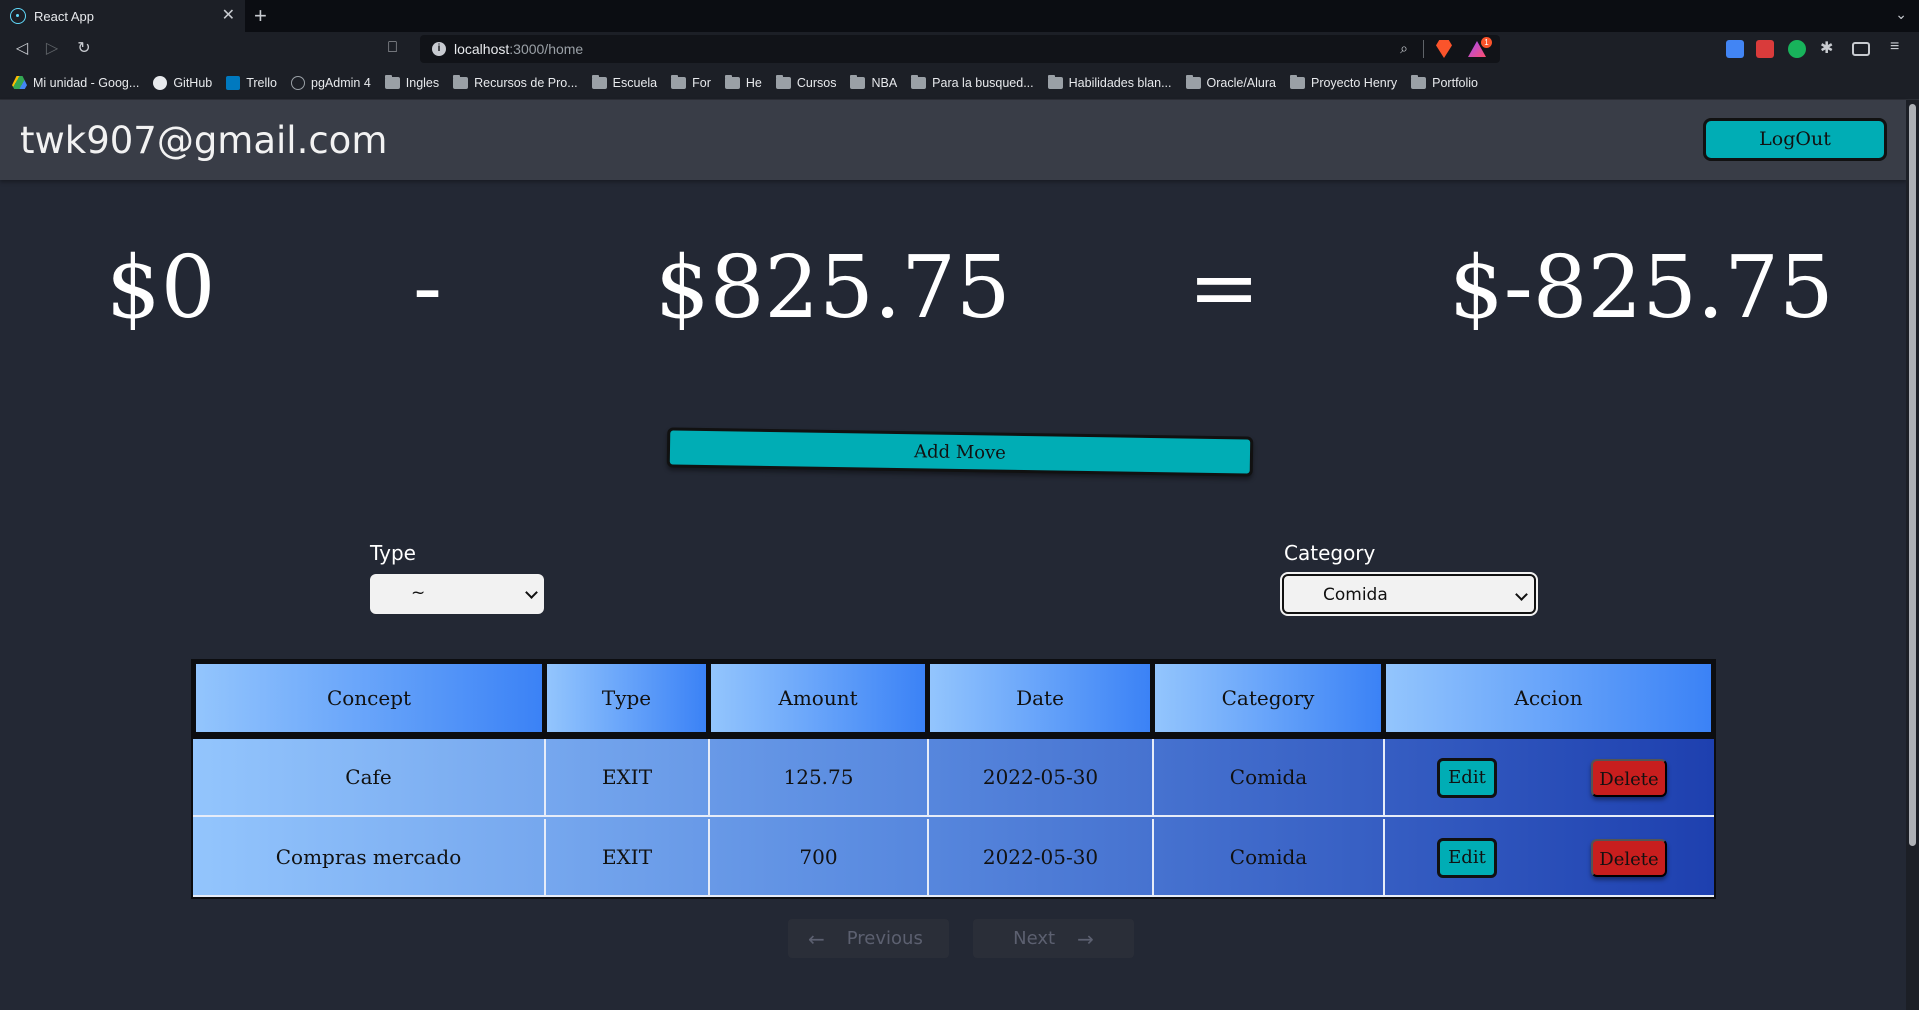 This screenshot has height=1010, width=1919. What do you see at coordinates (1444, 49) in the screenshot?
I see `brave-shields-icon` at bounding box center [1444, 49].